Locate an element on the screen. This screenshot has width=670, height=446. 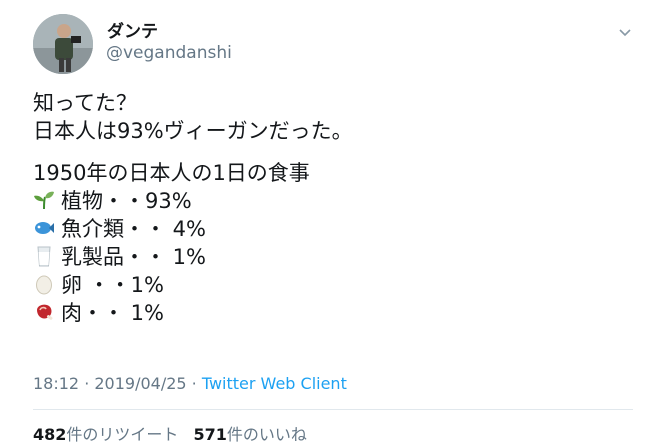
fish-icon is located at coordinates (44, 228).